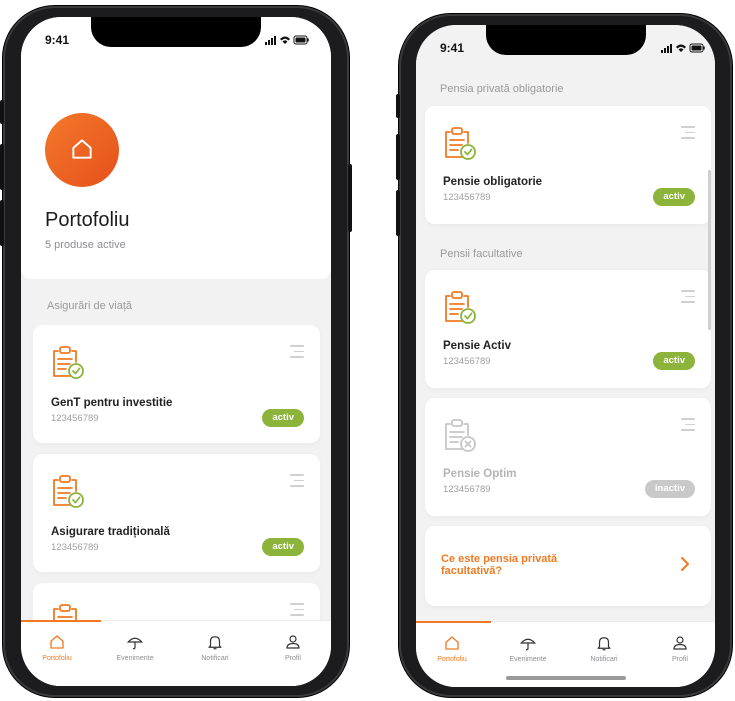  Describe the element at coordinates (460, 435) in the screenshot. I see `clipboard-x-icon` at that location.